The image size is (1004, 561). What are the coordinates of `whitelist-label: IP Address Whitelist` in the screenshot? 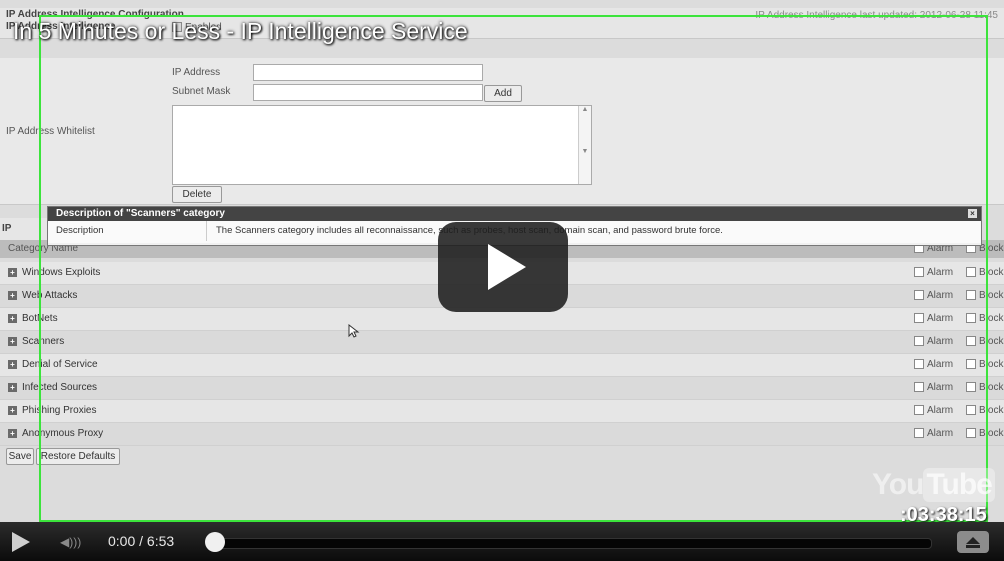 It's located at (50, 131).